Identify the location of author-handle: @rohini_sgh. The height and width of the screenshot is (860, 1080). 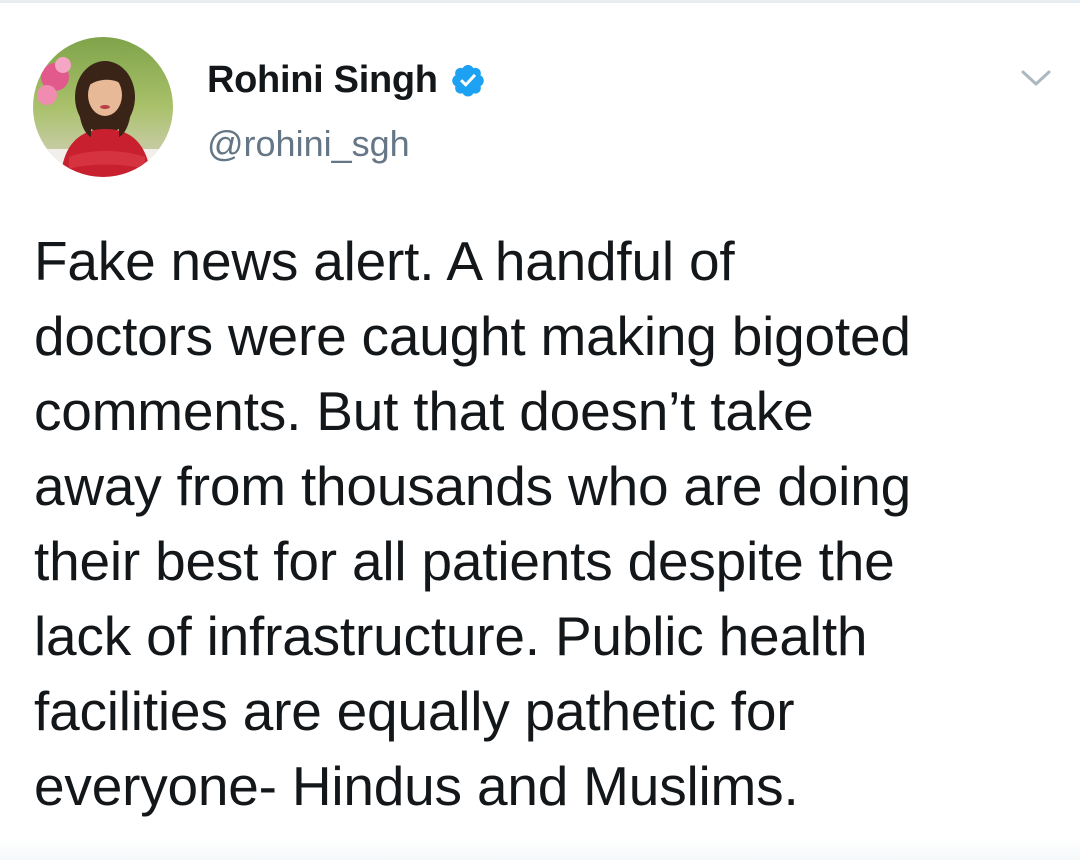
(308, 144).